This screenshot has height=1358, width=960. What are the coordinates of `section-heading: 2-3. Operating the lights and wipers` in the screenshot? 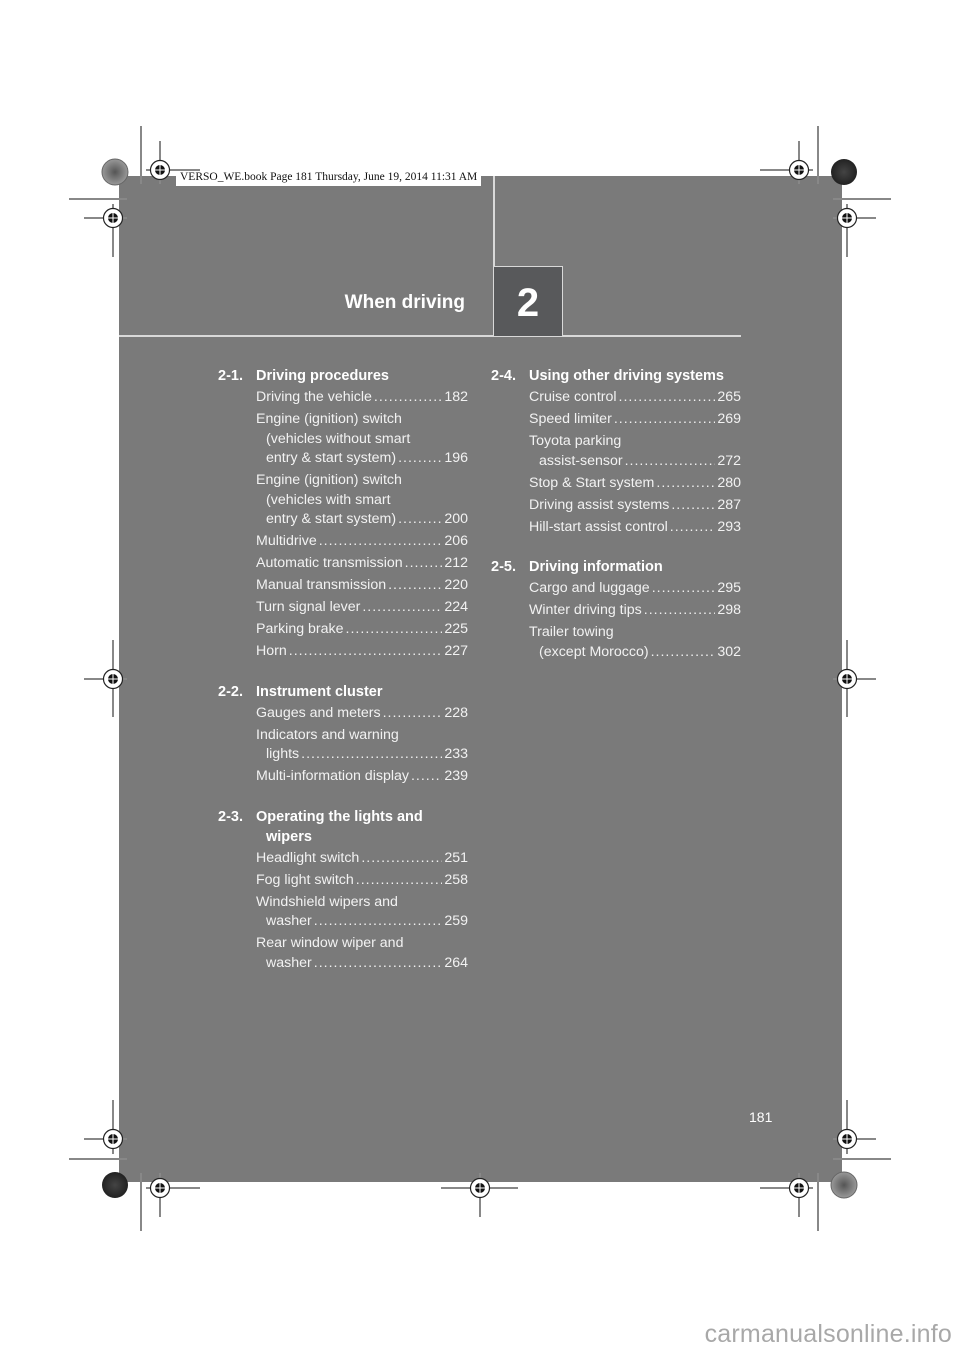 It's located at (343, 827).